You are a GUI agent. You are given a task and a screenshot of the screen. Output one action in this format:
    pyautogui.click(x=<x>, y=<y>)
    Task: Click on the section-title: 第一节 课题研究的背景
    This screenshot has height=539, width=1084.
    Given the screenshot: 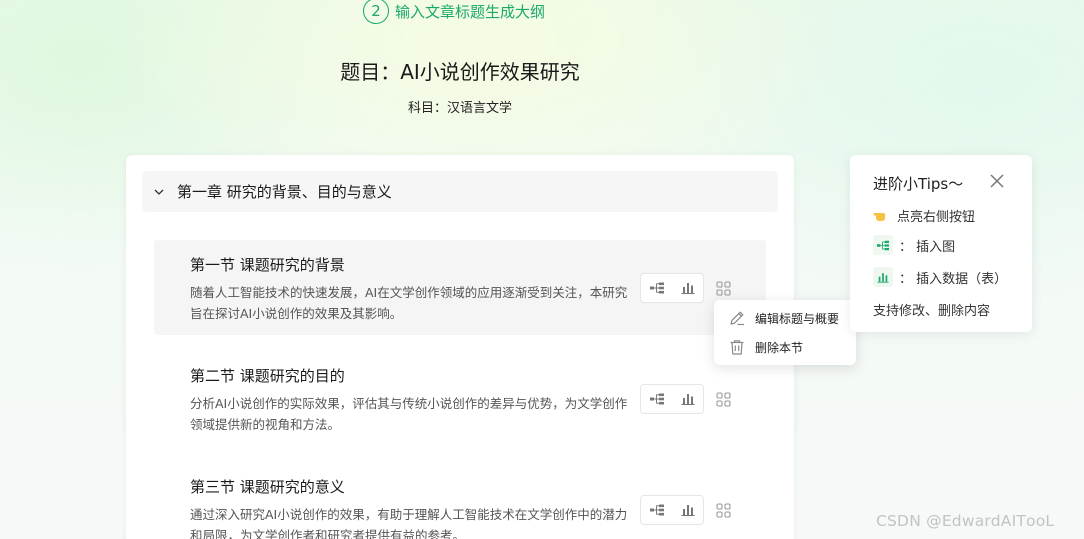 What is the action you would take?
    pyautogui.click(x=267, y=265)
    